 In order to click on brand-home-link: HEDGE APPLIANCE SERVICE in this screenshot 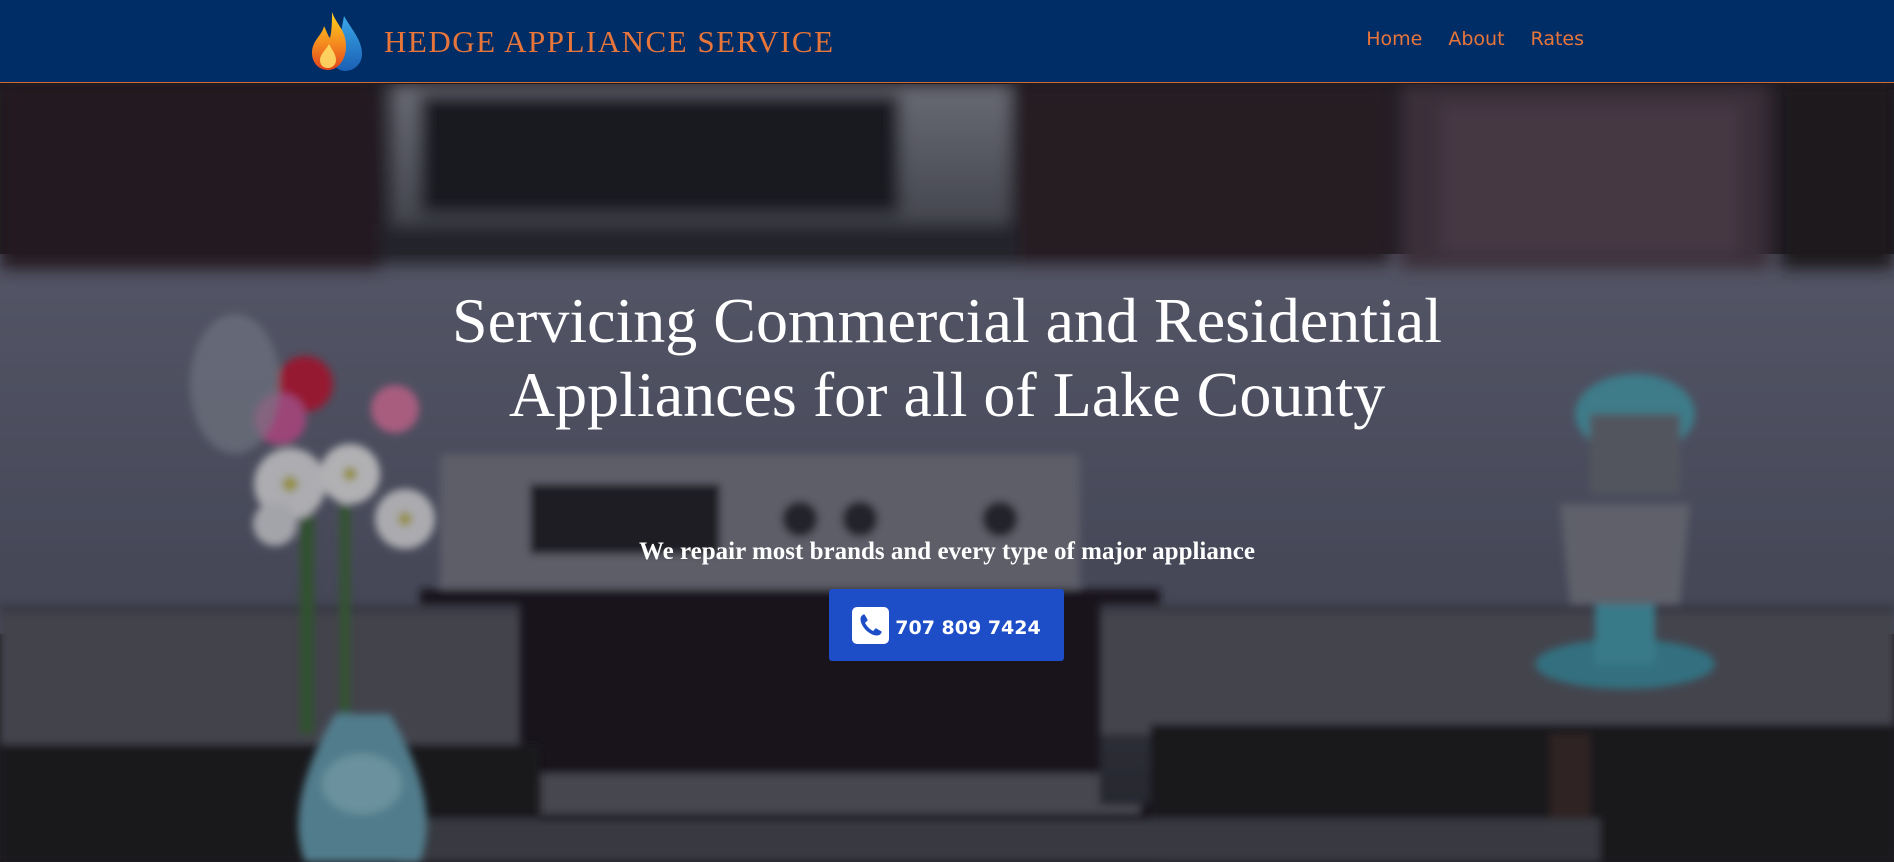, I will do `click(572, 41)`.